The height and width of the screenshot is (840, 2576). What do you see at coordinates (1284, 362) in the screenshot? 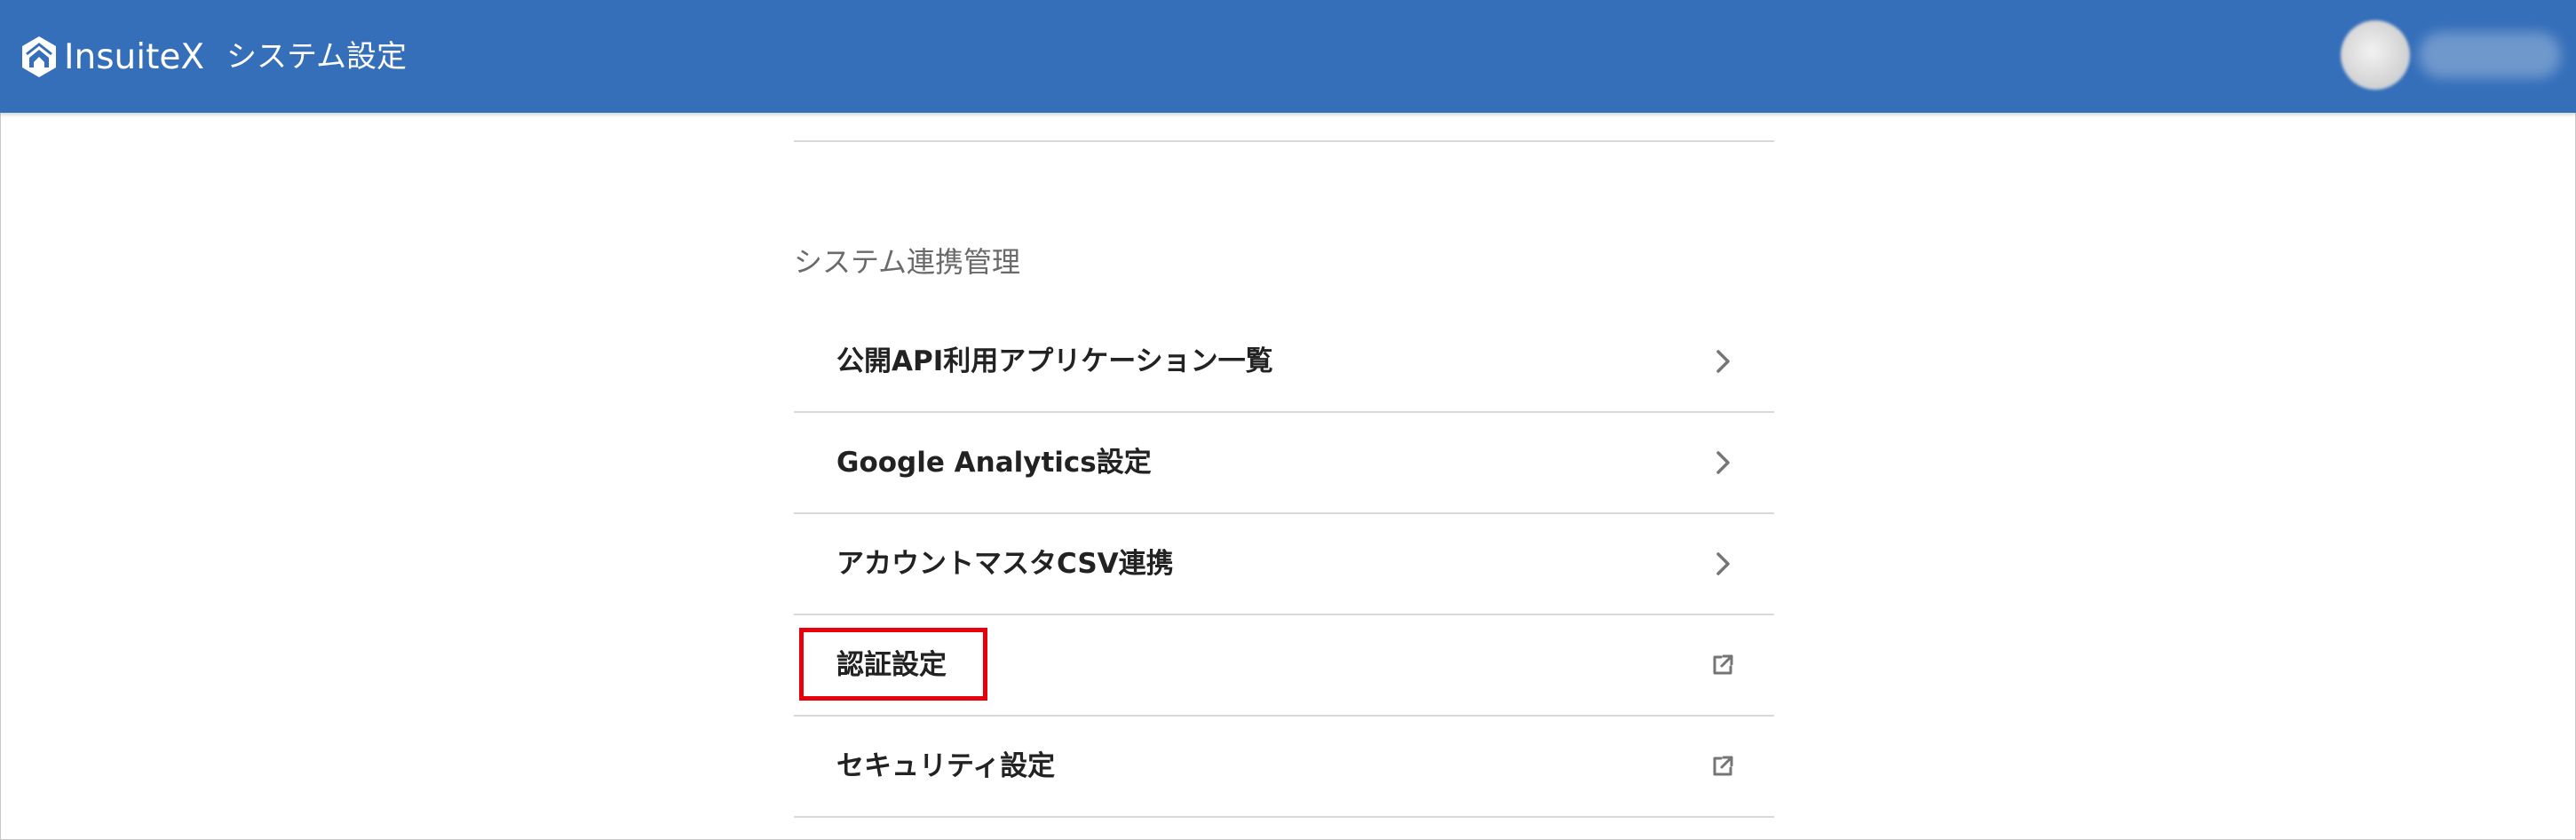
I see `menu-item-public-api-apps: 公開API利用アプリケーション一覧` at bounding box center [1284, 362].